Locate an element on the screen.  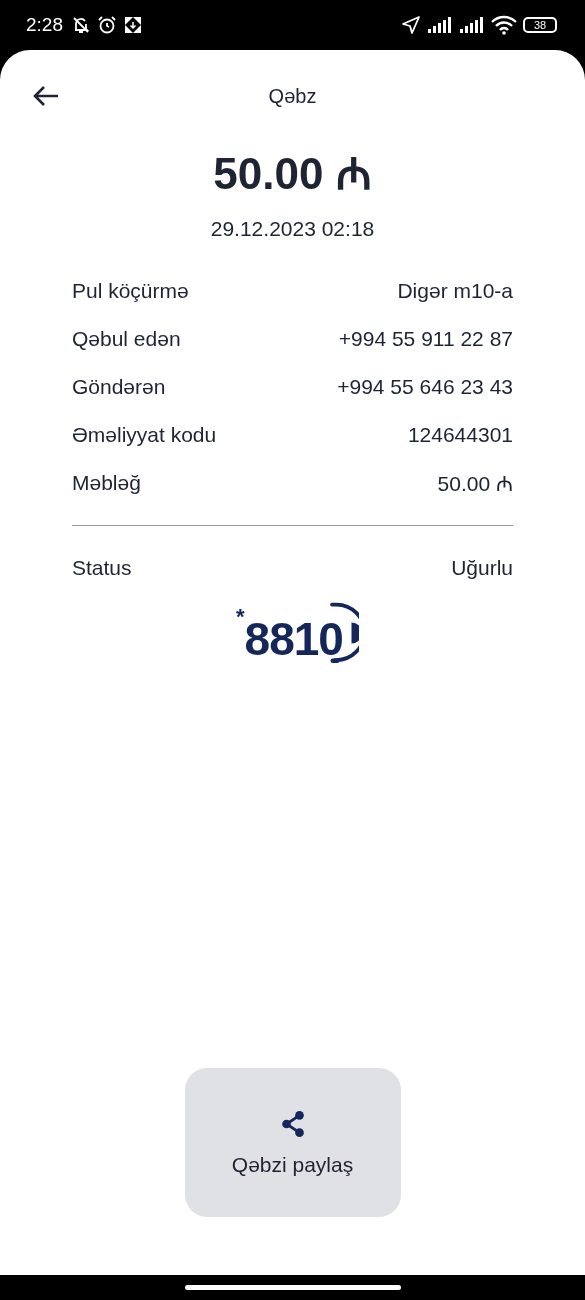
status-label: Status is located at coordinates (102, 567).